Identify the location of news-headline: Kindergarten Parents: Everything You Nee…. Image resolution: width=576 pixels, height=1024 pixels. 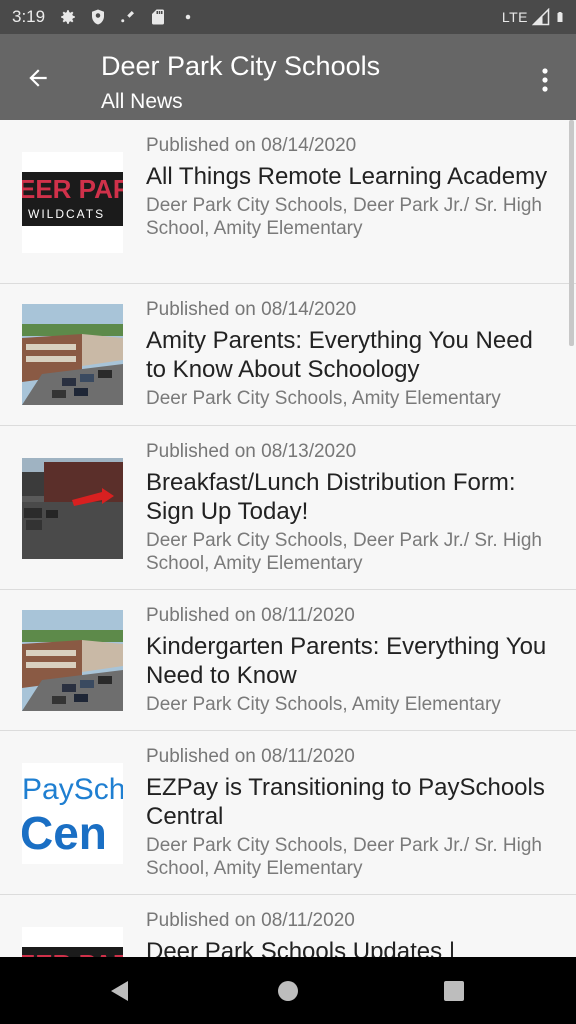
(346, 661).